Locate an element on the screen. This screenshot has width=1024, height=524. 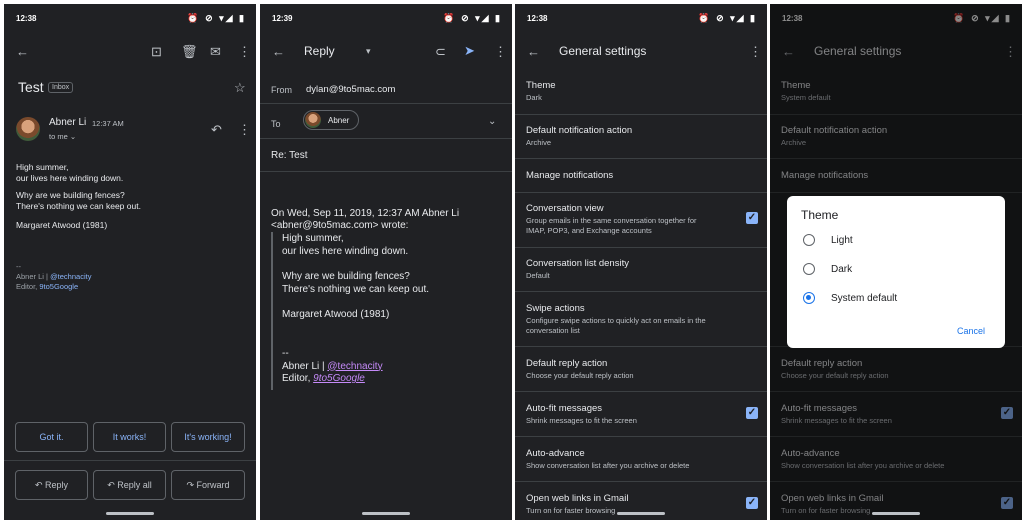
setting-auto-fit-title: Auto-fit messages is located at coordinates (564, 408).